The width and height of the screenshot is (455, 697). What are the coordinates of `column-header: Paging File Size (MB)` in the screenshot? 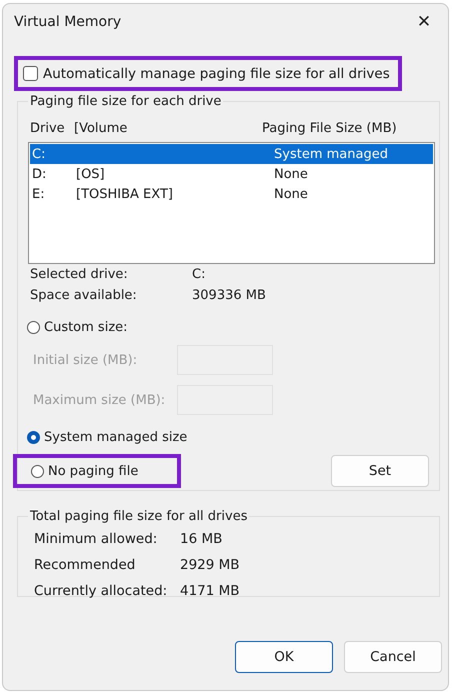 It's located at (329, 128).